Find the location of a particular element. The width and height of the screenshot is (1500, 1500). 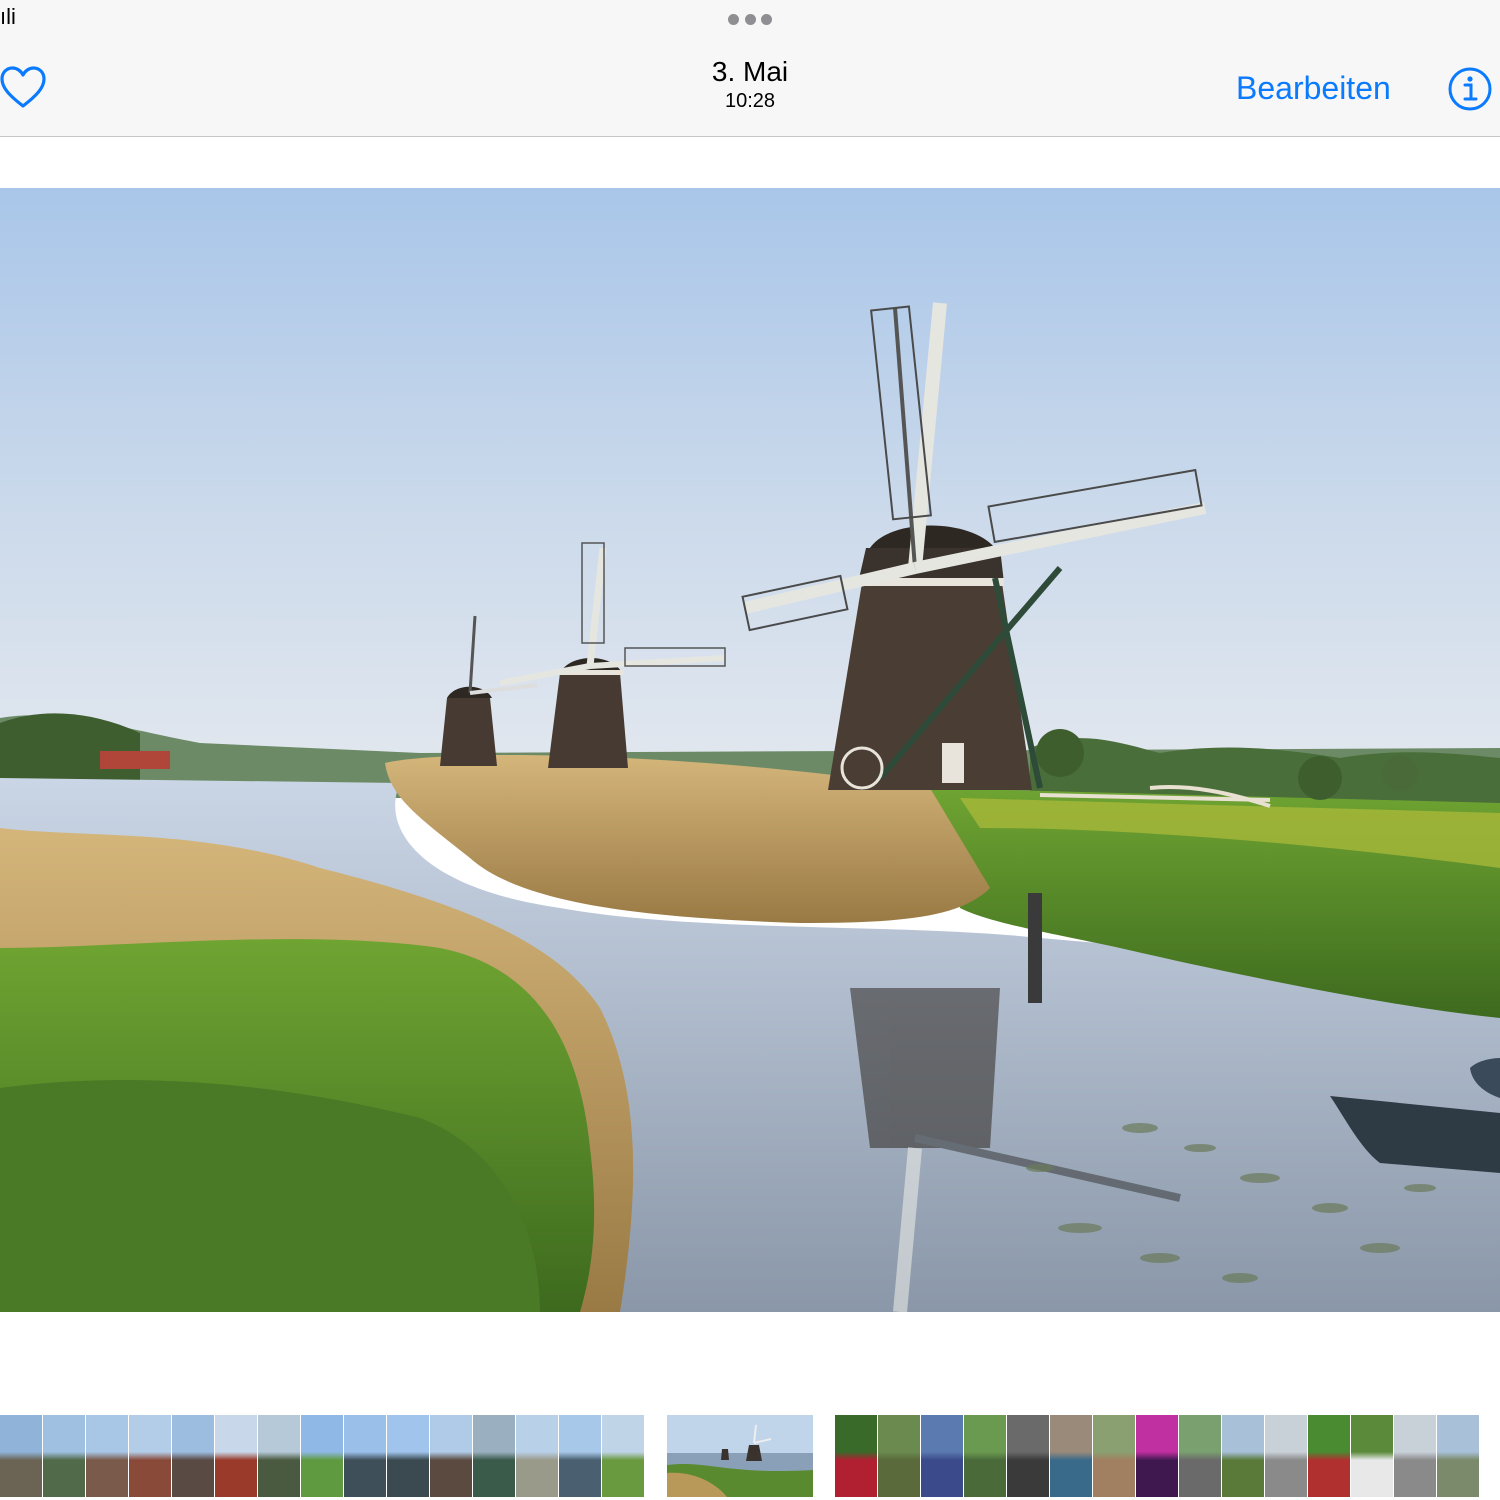

thumbnail-current is located at coordinates (740, 1456).